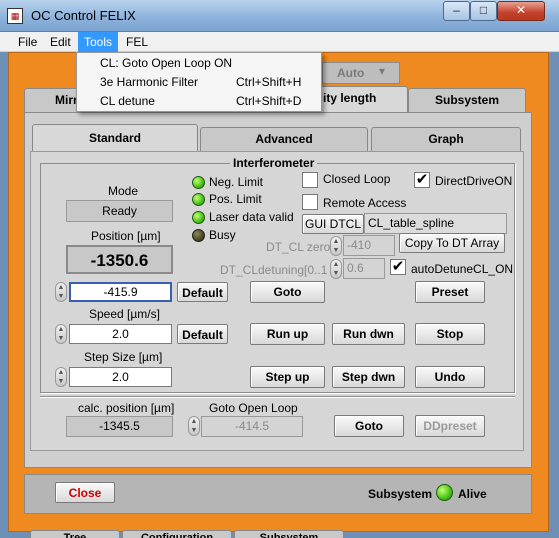 The image size is (559, 538). Describe the element at coordinates (27, 42) in the screenshot. I see `menu-file: File` at that location.